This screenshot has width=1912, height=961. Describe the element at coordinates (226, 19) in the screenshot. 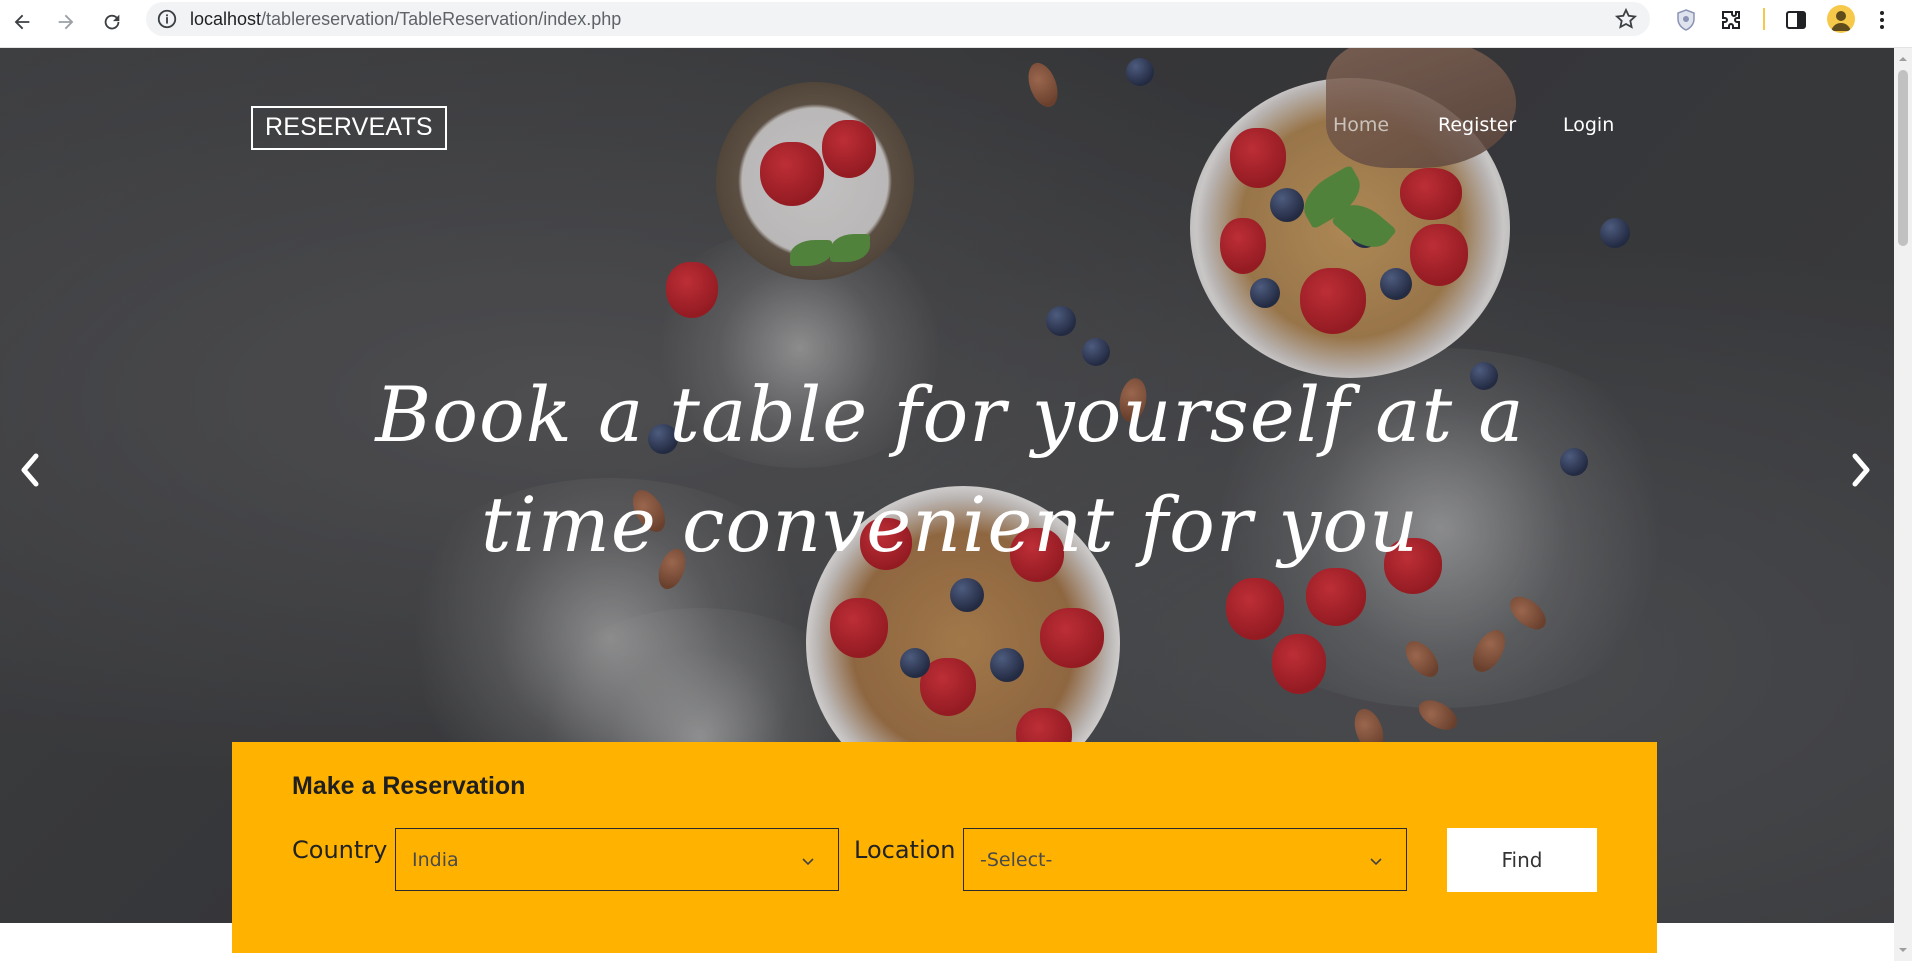

I see `url-host: localhost` at that location.